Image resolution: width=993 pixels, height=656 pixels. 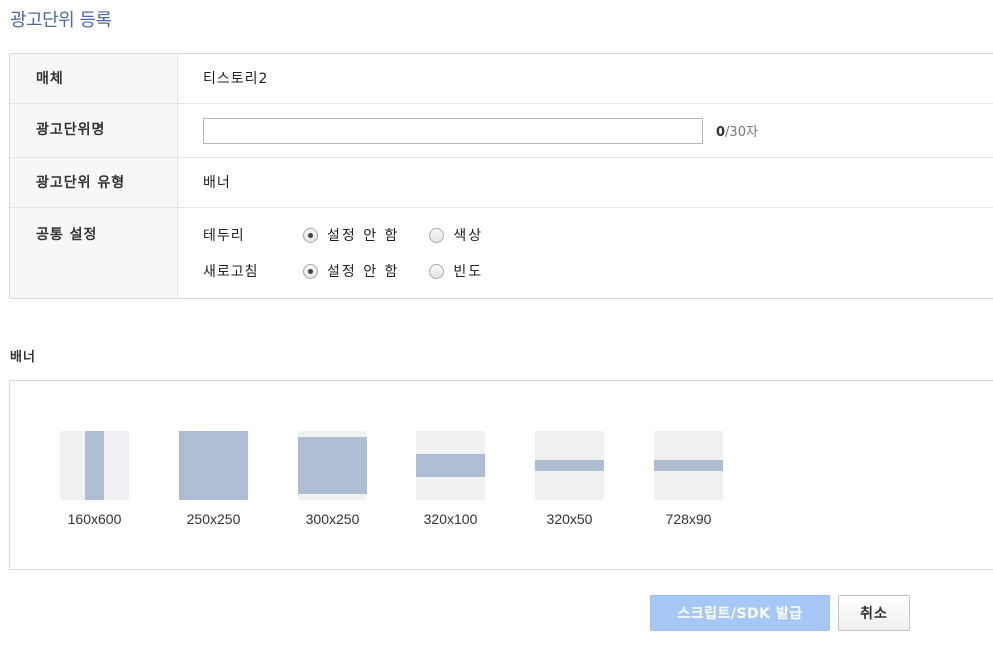 I want to click on ad-unit-type-label: 광고단위 유형, so click(x=94, y=182).